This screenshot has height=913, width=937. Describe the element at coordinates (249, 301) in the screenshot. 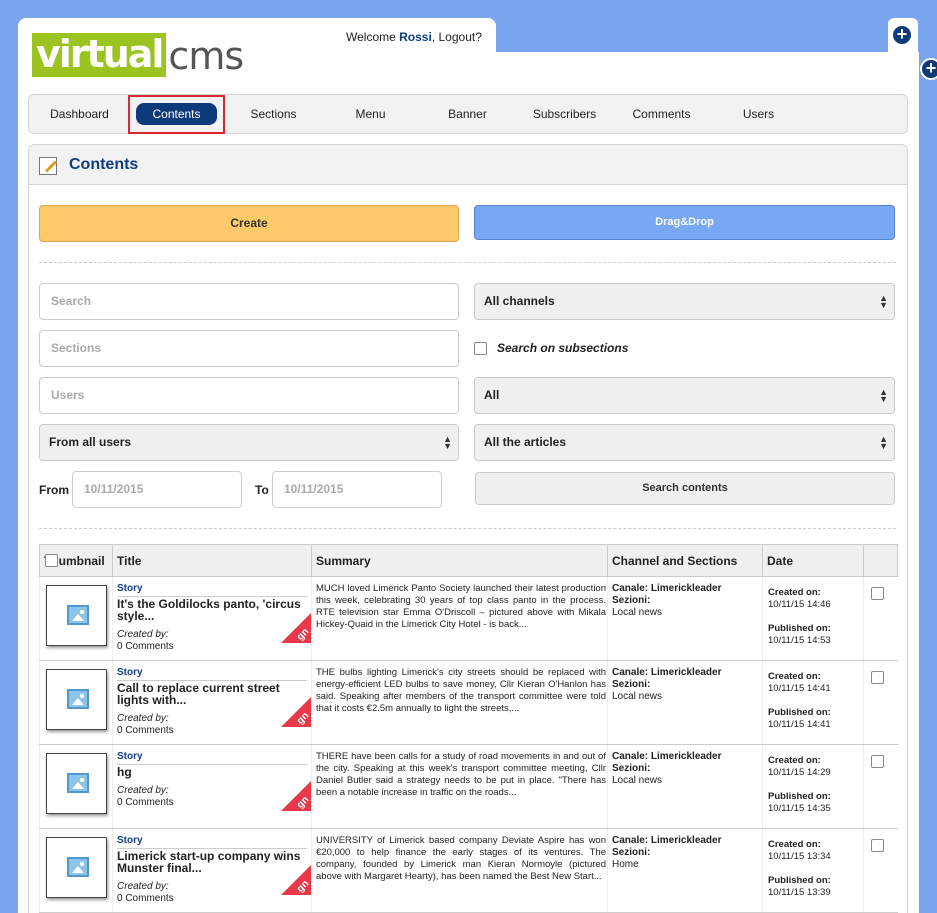

I see `search-input: Search` at that location.